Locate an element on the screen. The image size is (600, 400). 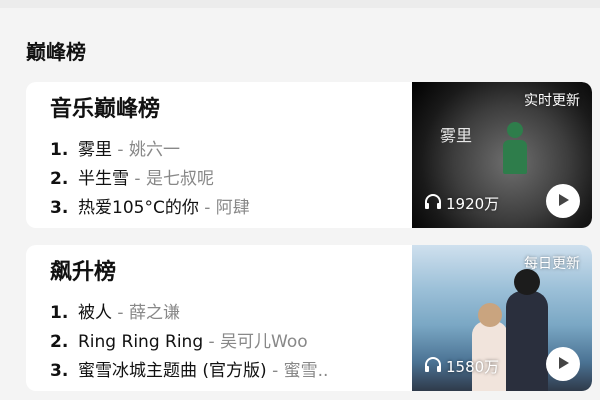
track-song: 蜜雪冰城主题曲 (官方版) is located at coordinates (172, 371).